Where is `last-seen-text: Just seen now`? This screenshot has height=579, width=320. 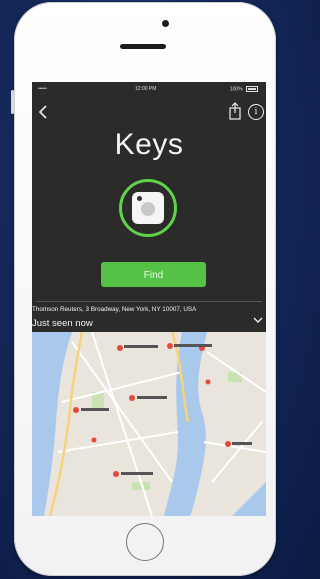
last-seen-text: Just seen now is located at coordinates (62, 323).